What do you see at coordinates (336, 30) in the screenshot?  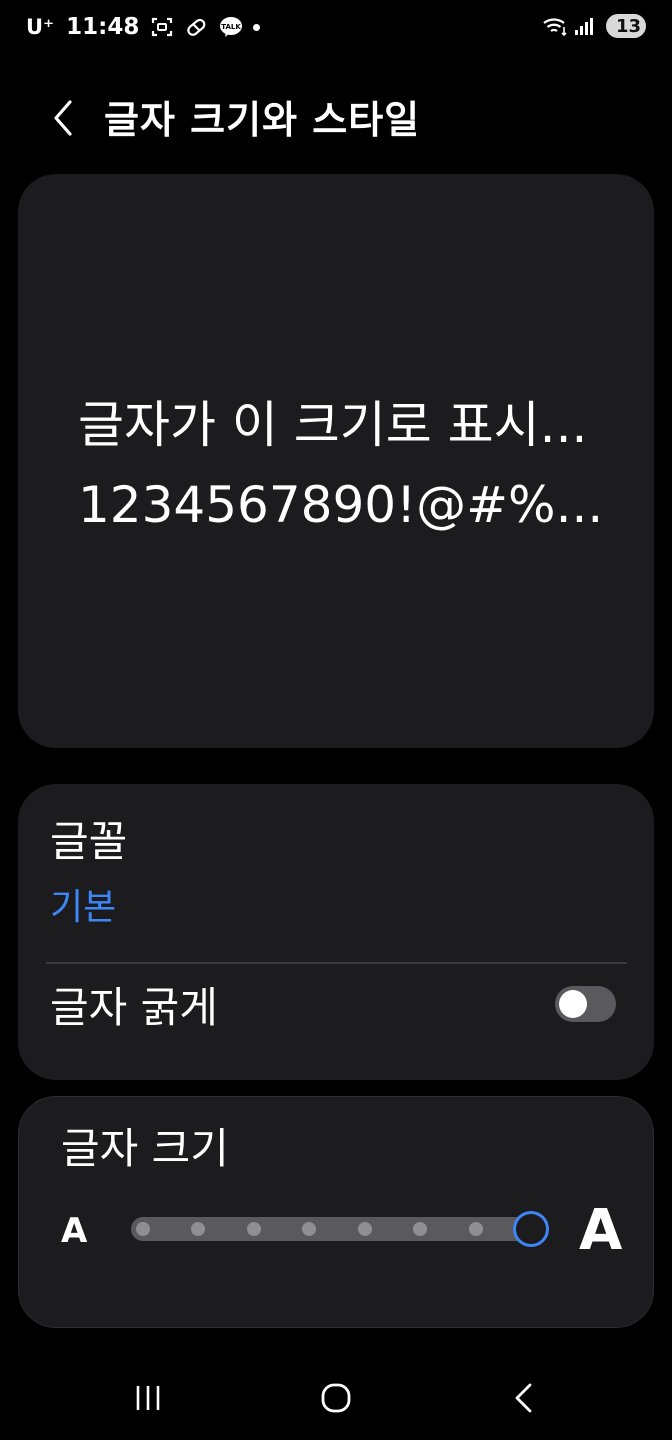 I see `status-bar: U⁺ 11:48 TALK 13` at bounding box center [336, 30].